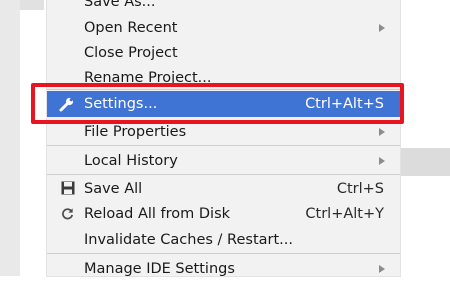 The width and height of the screenshot is (450, 282). What do you see at coordinates (223, 53) in the screenshot?
I see `menu-item-close-project: Close Project` at bounding box center [223, 53].